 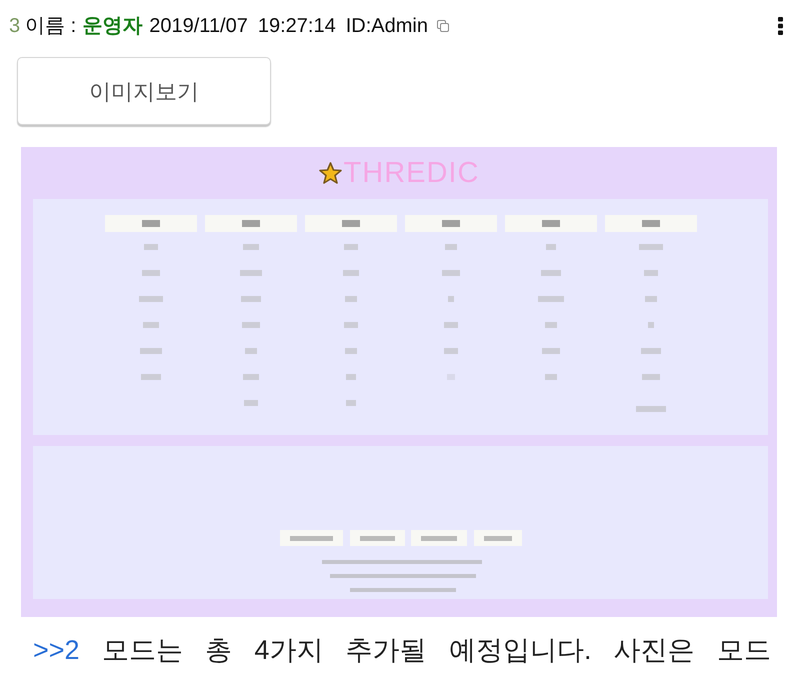 What do you see at coordinates (198, 26) in the screenshot?
I see `post-date: 2019/11/07` at bounding box center [198, 26].